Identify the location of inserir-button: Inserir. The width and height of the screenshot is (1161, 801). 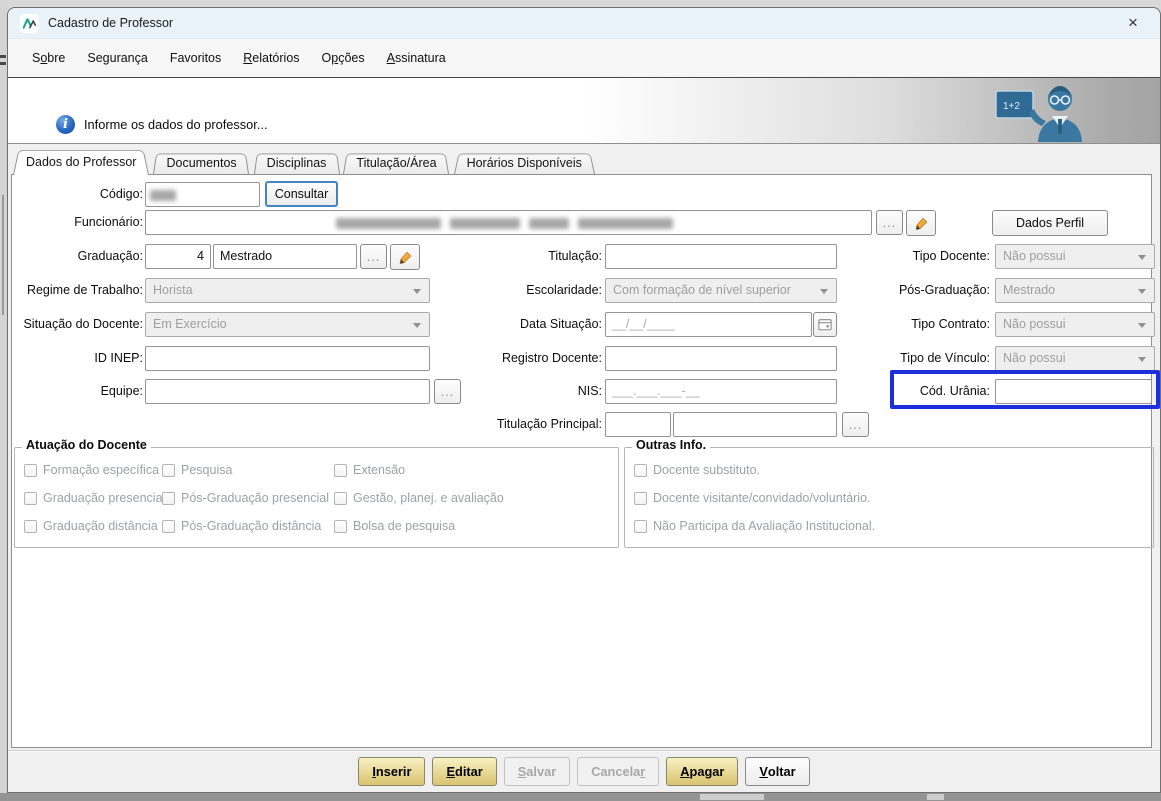
(392, 771).